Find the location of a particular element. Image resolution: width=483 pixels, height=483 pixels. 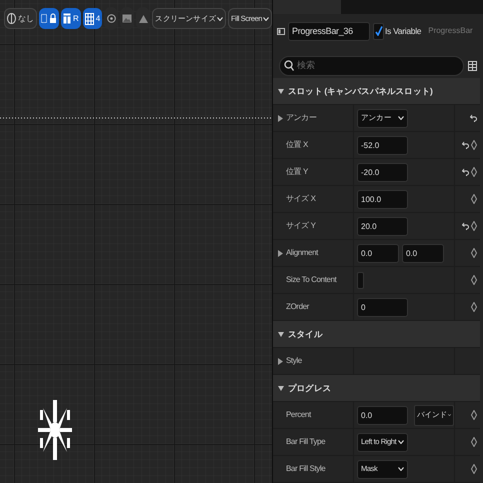

property-label: ZOrder is located at coordinates (297, 307).